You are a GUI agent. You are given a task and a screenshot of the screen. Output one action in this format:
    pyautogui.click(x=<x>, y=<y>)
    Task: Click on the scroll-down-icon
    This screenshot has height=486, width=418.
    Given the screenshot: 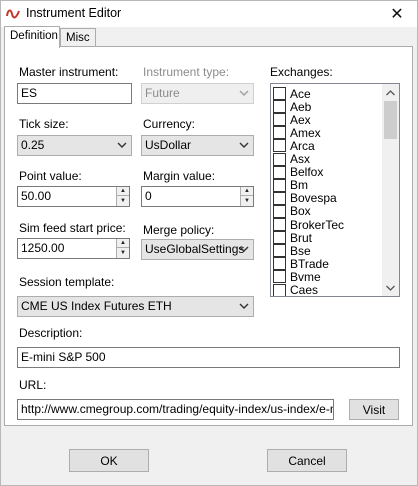 What is the action you would take?
    pyautogui.click(x=390, y=287)
    